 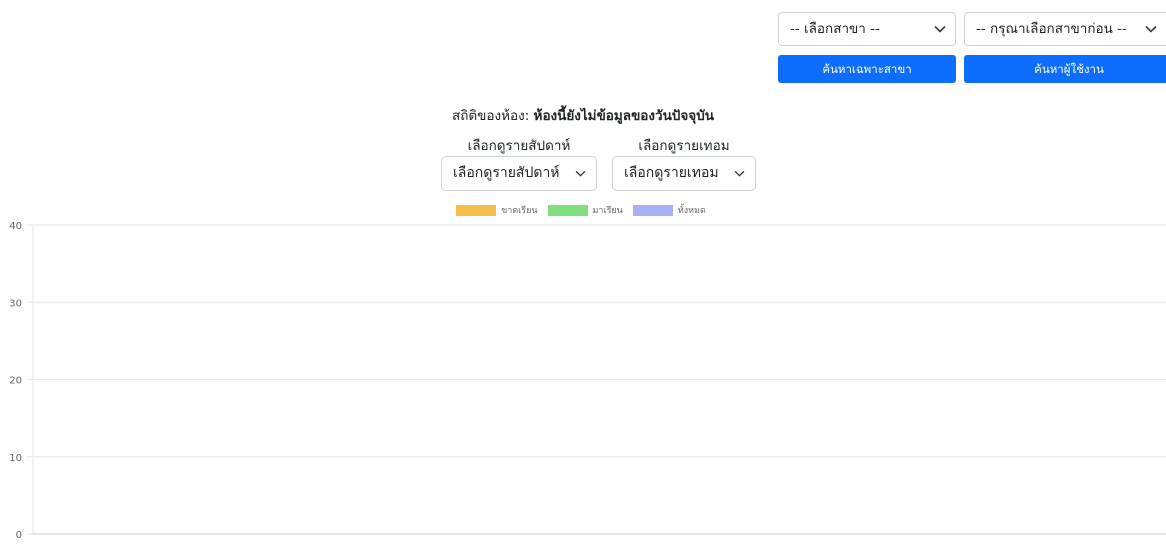 I want to click on y-tick-label: 0, so click(x=19, y=535).